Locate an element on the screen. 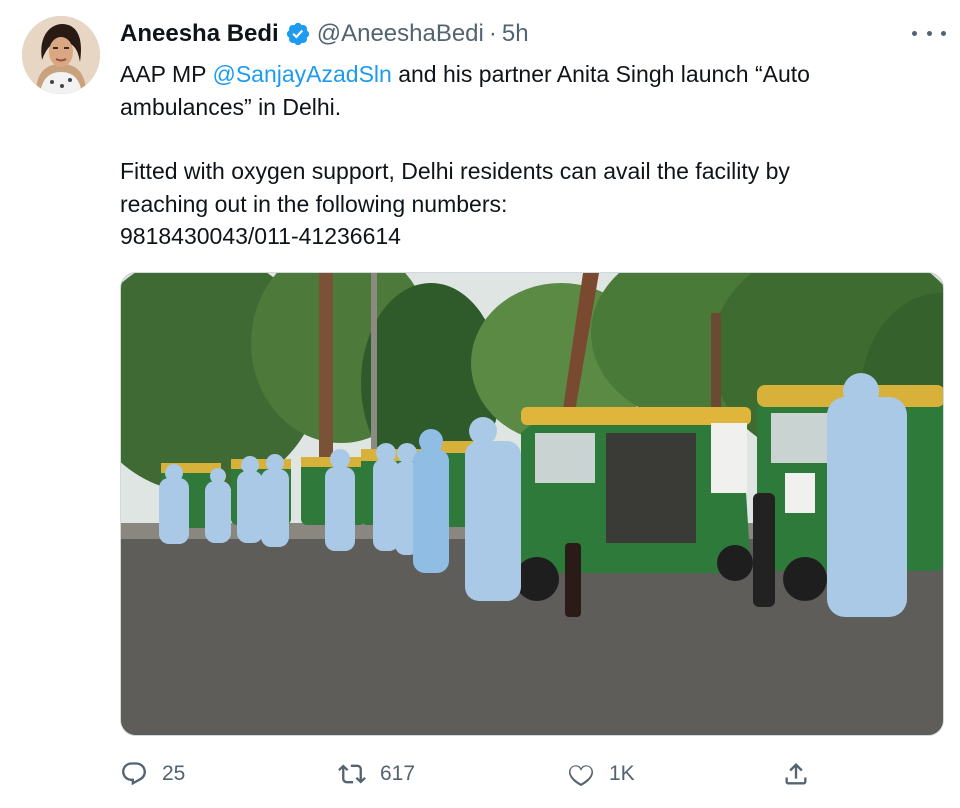 This screenshot has height=808, width=960. like-button: 1K is located at coordinates (601, 774).